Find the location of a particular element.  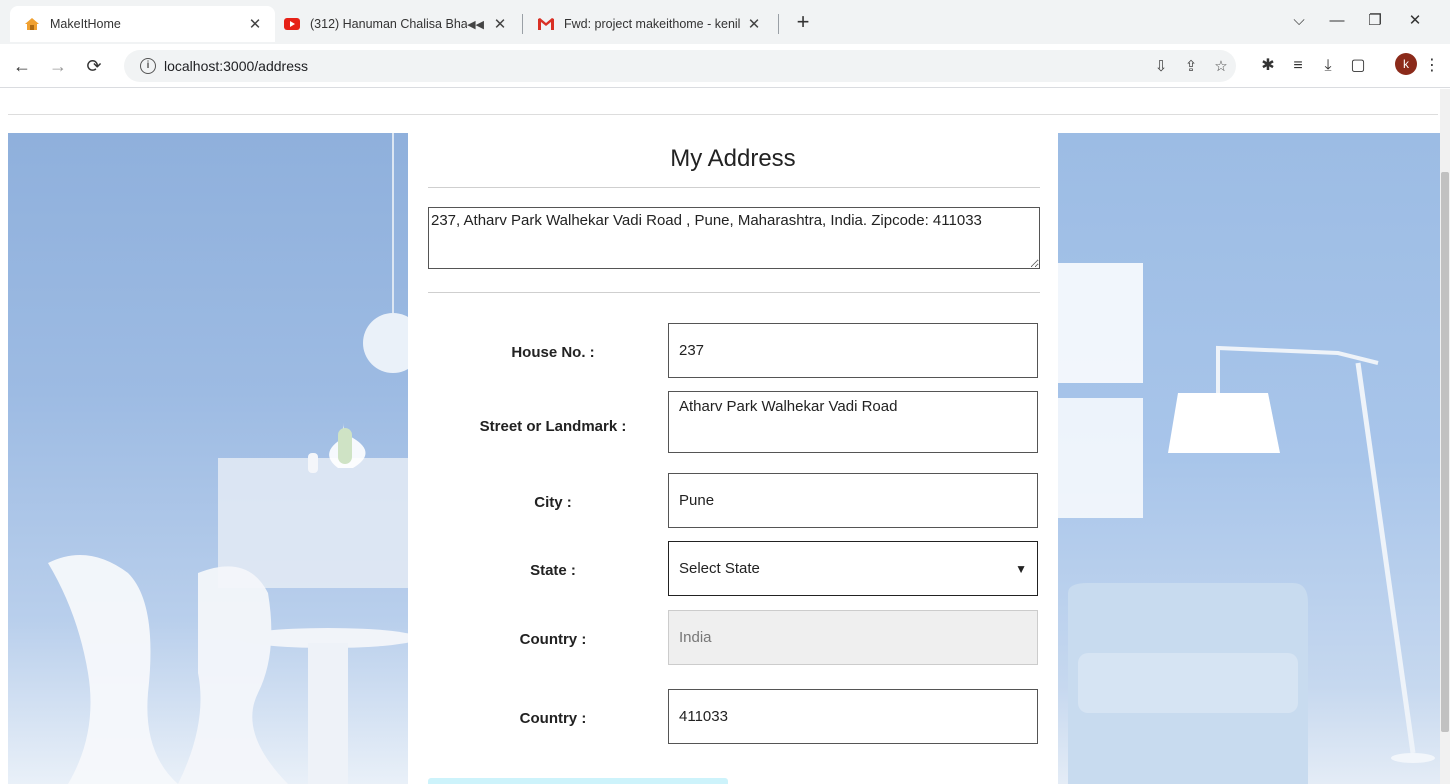

tab-youtube: (312) Hanuman Chalisa Bhaja ◀◀ ✕ is located at coordinates (395, 24).